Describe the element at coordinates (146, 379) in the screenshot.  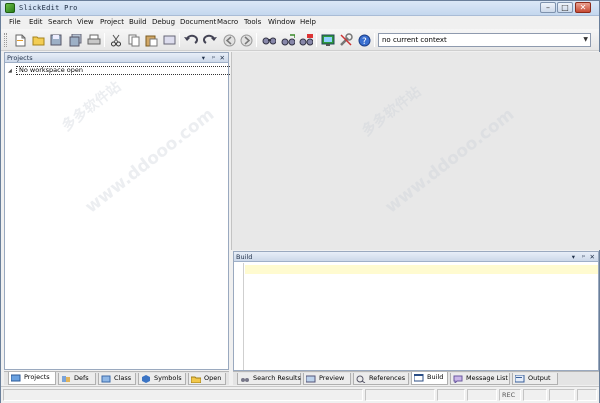
I see `symbols-icon` at that location.